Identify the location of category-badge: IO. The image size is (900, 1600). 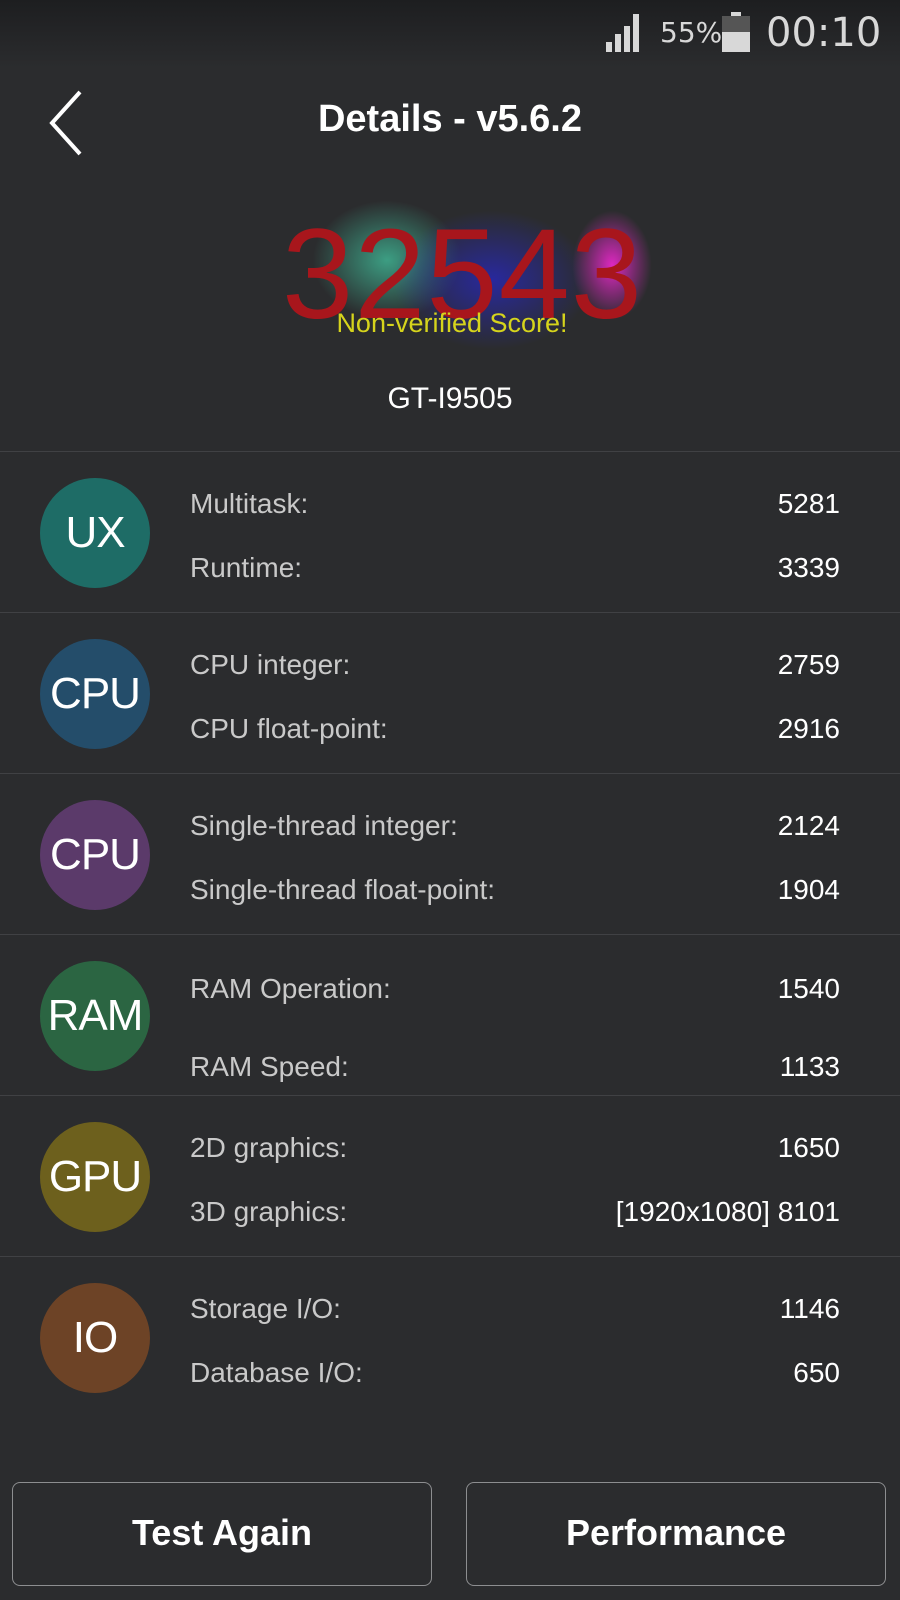
(95, 1338).